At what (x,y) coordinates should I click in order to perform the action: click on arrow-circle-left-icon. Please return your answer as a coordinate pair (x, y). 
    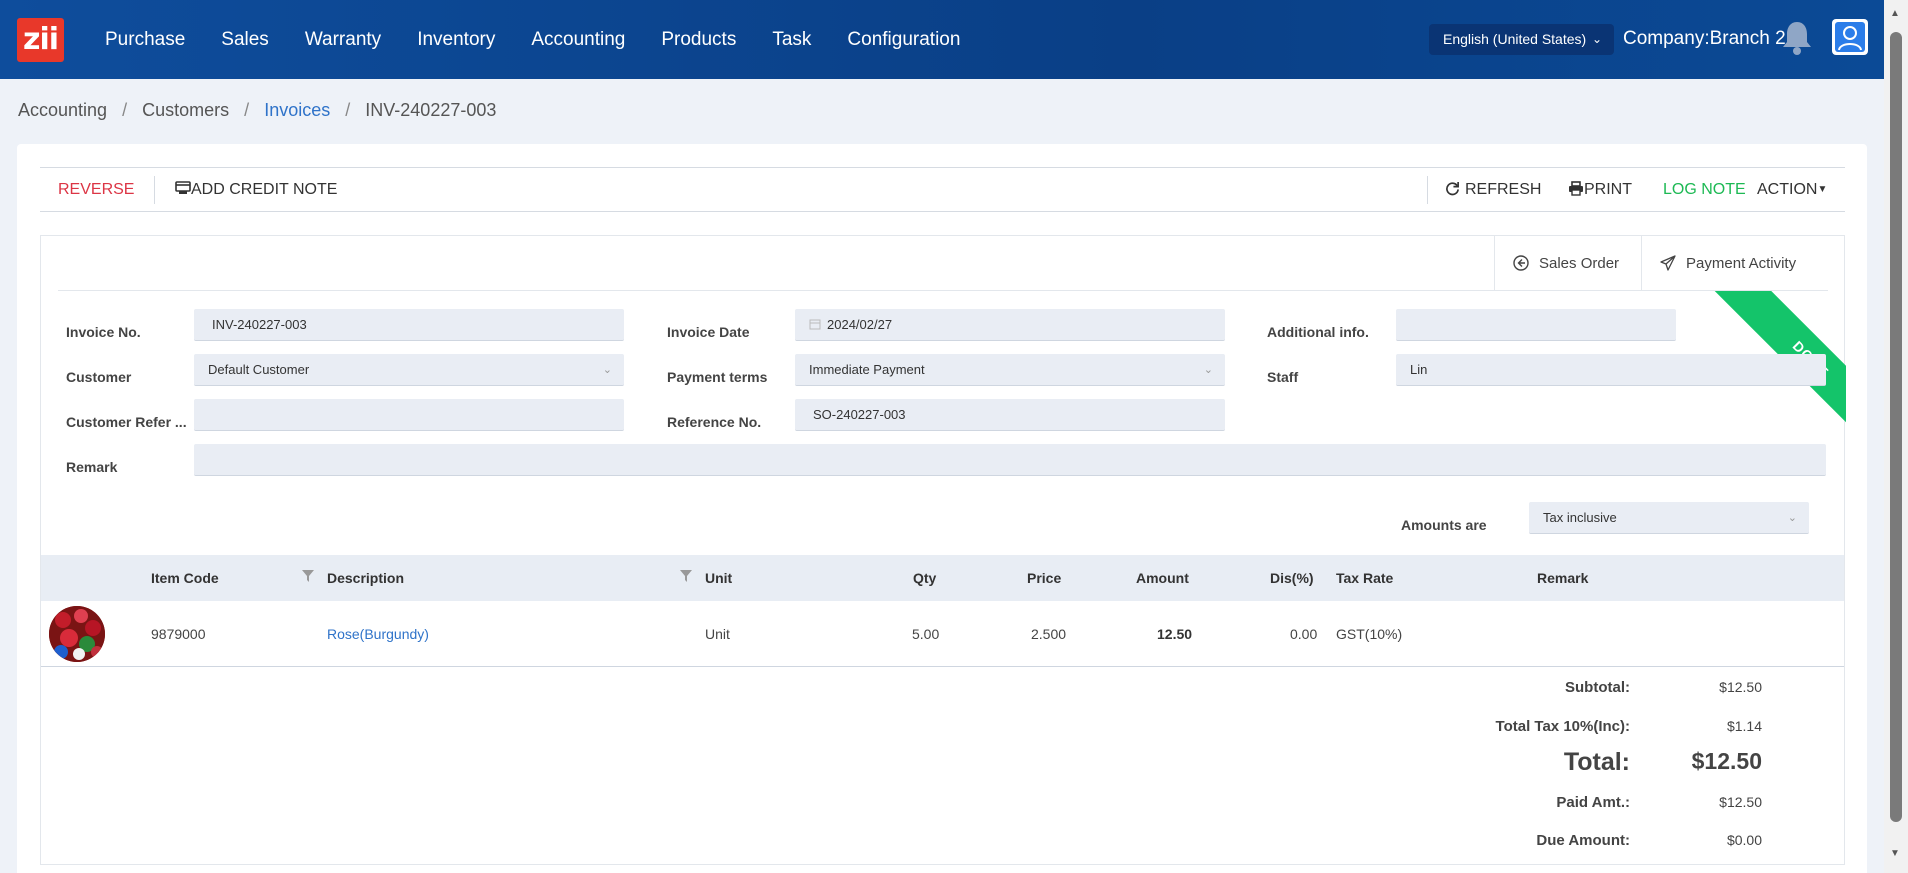
    Looking at the image, I should click on (1521, 263).